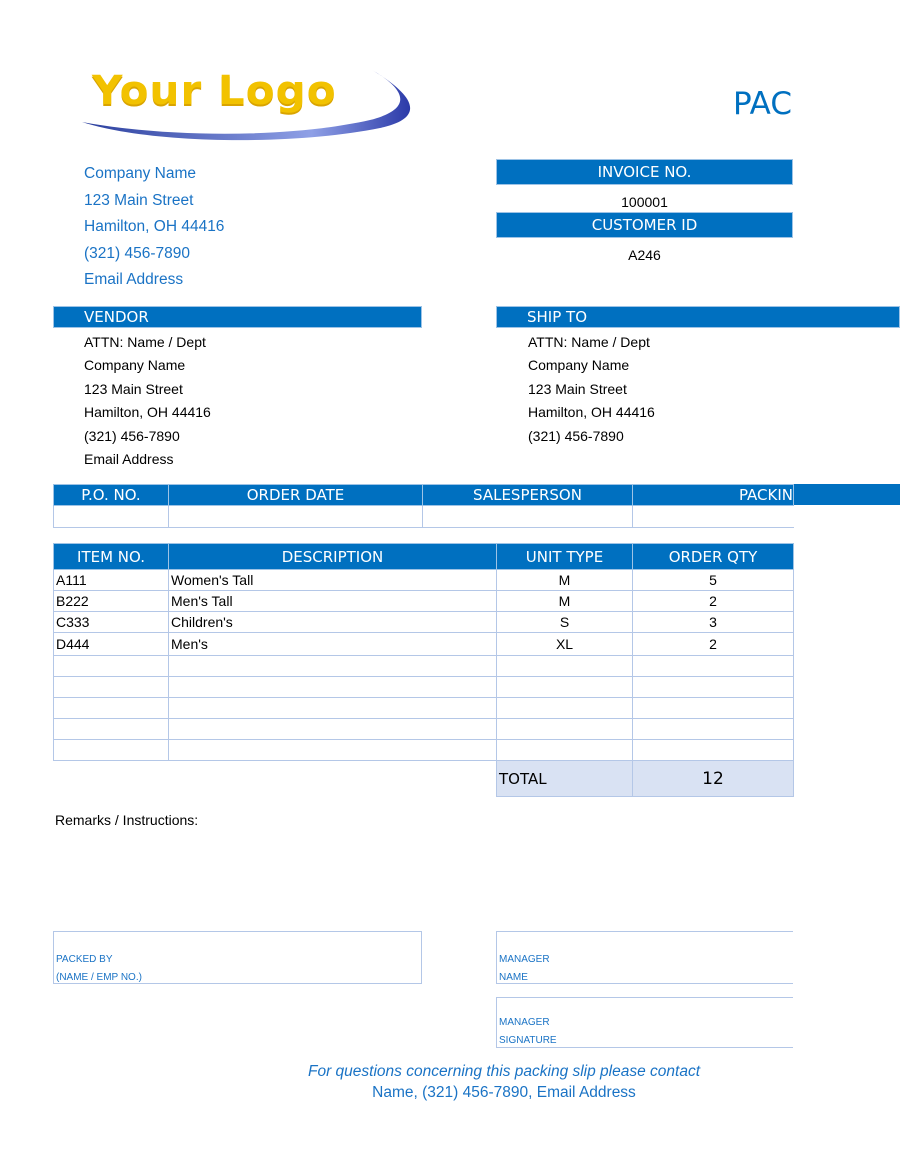 The width and height of the screenshot is (900, 1165). I want to click on packing-header: PACKIN, so click(713, 495).